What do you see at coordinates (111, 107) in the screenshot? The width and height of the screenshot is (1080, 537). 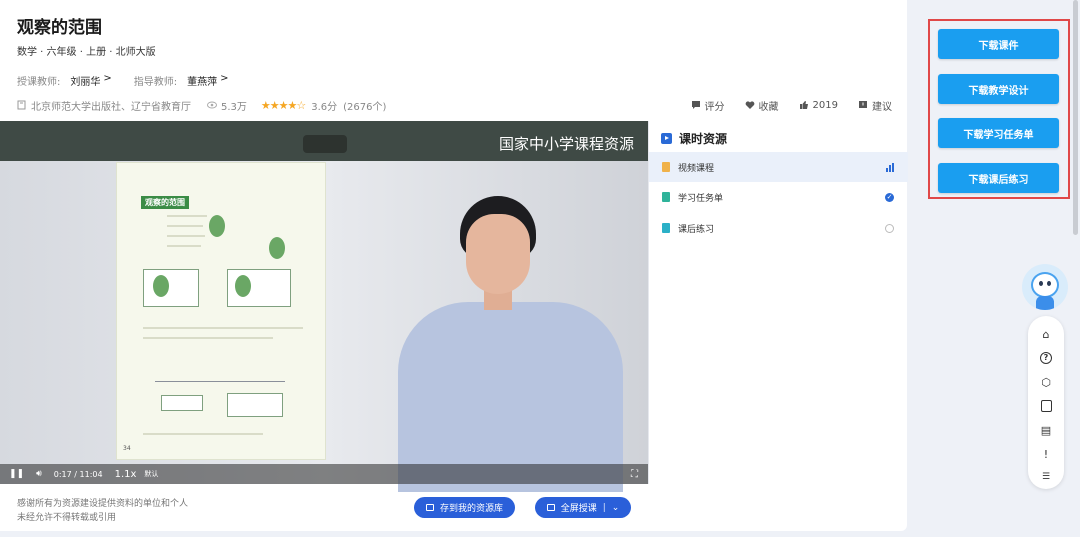 I see `publisher-text: 北京师范大学出版社、辽宁省教育厅` at bounding box center [111, 107].